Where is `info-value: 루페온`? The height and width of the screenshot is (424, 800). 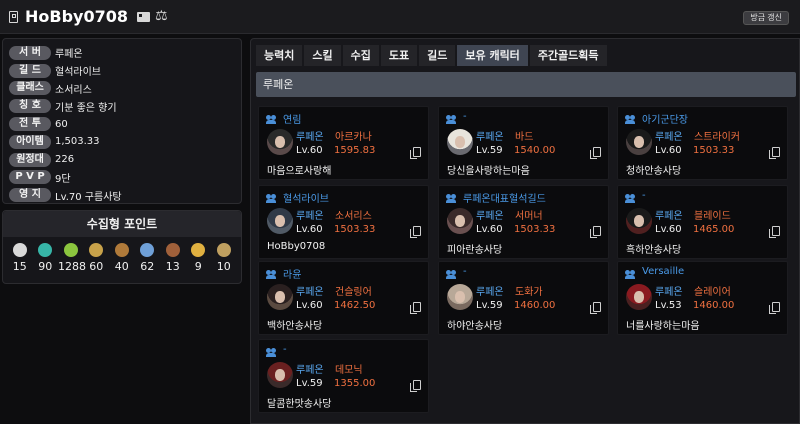
info-value: 루페온 is located at coordinates (69, 55).